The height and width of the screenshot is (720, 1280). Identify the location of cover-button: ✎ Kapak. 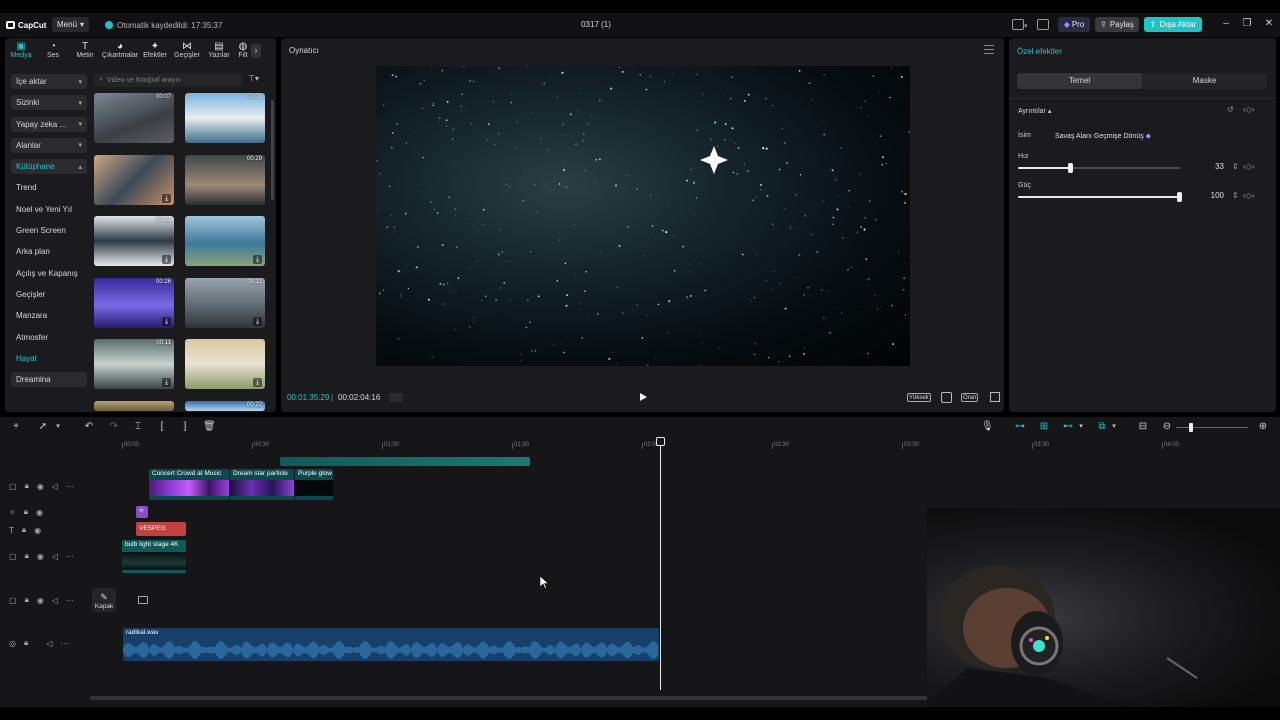
(104, 600).